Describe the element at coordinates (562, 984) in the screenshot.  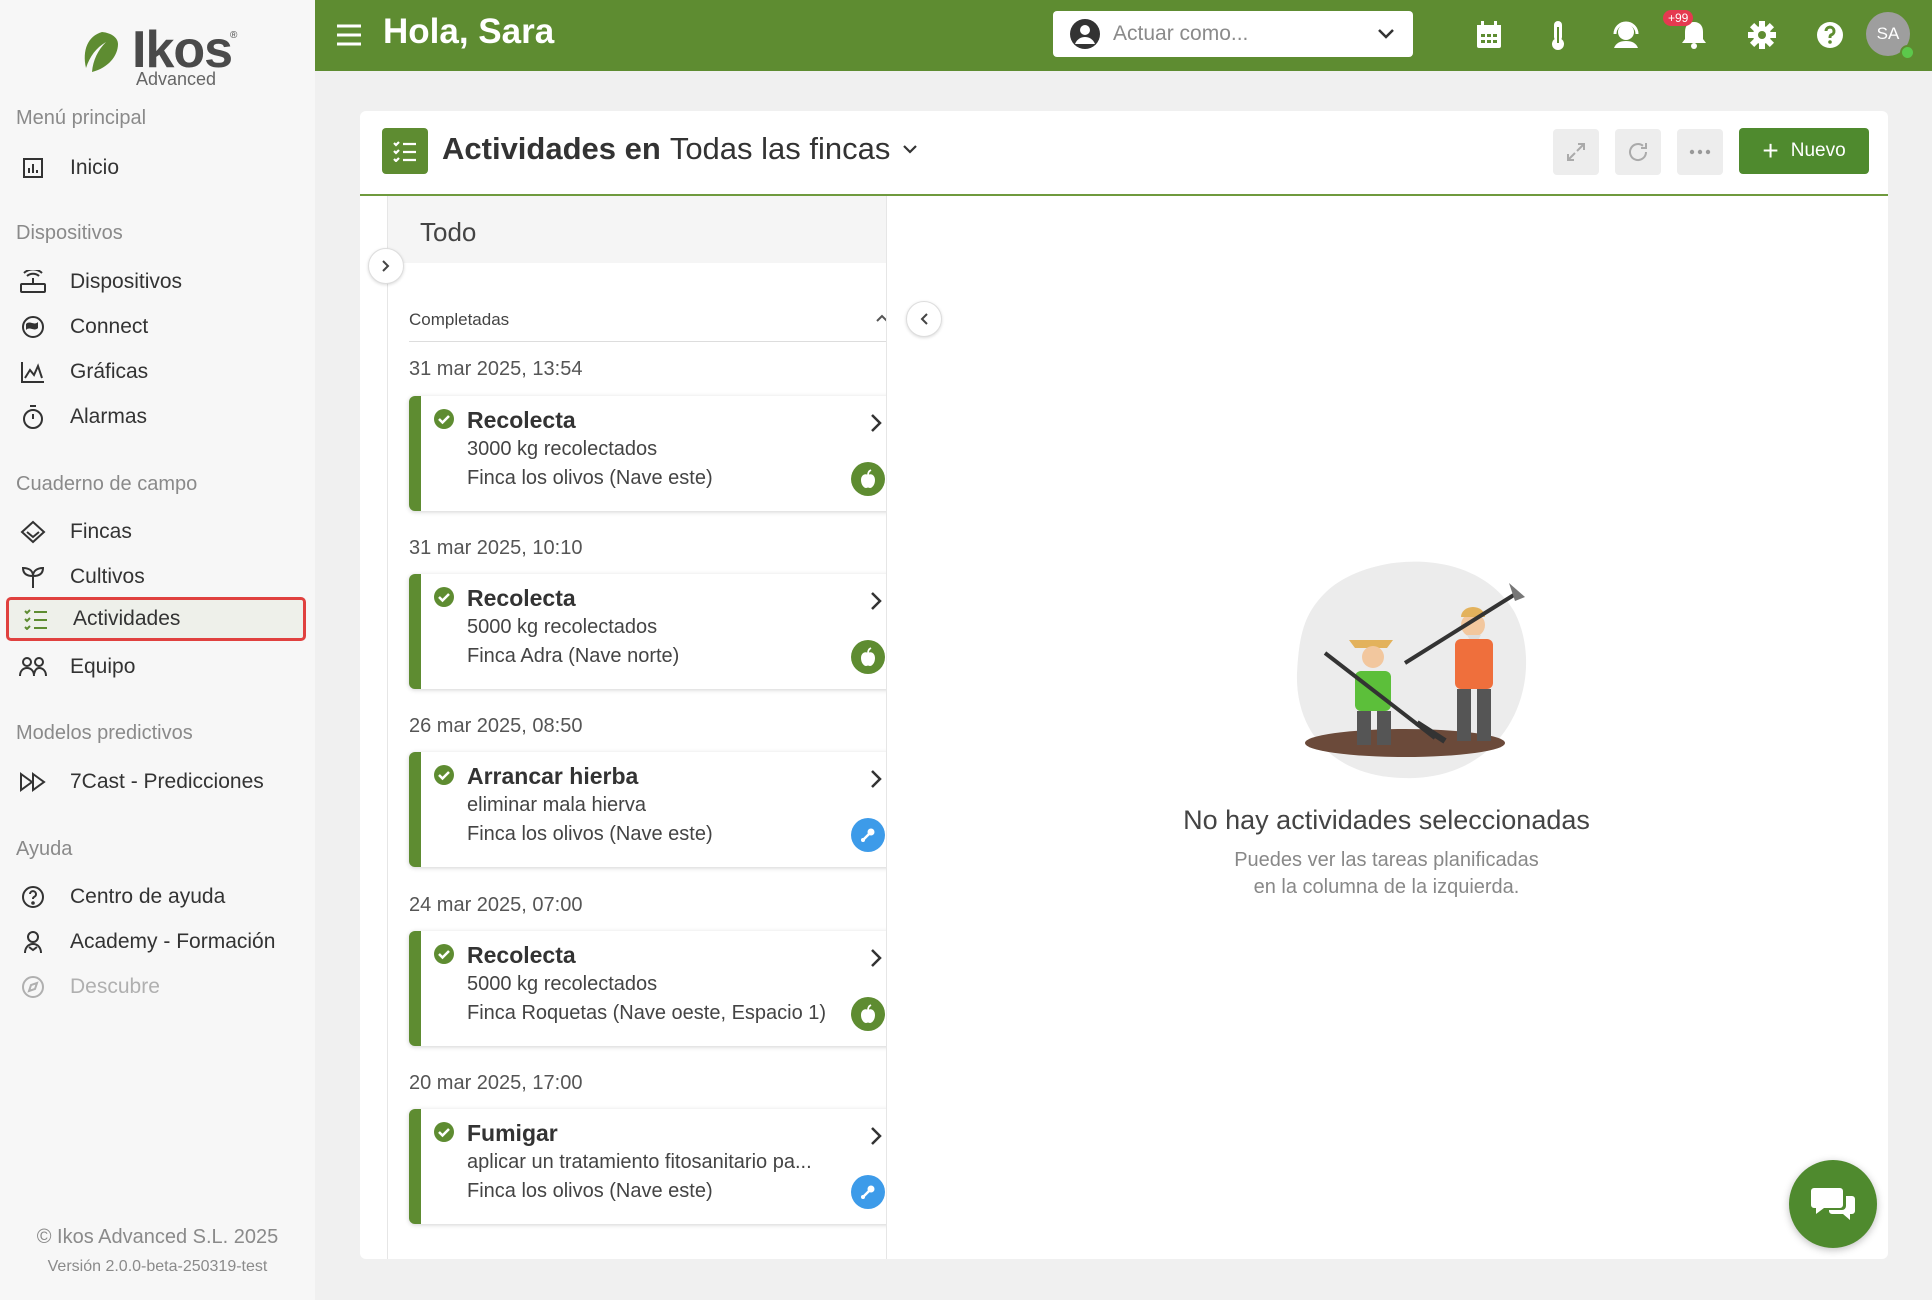
I see `activity-detail: 5000 kg recolectados` at that location.